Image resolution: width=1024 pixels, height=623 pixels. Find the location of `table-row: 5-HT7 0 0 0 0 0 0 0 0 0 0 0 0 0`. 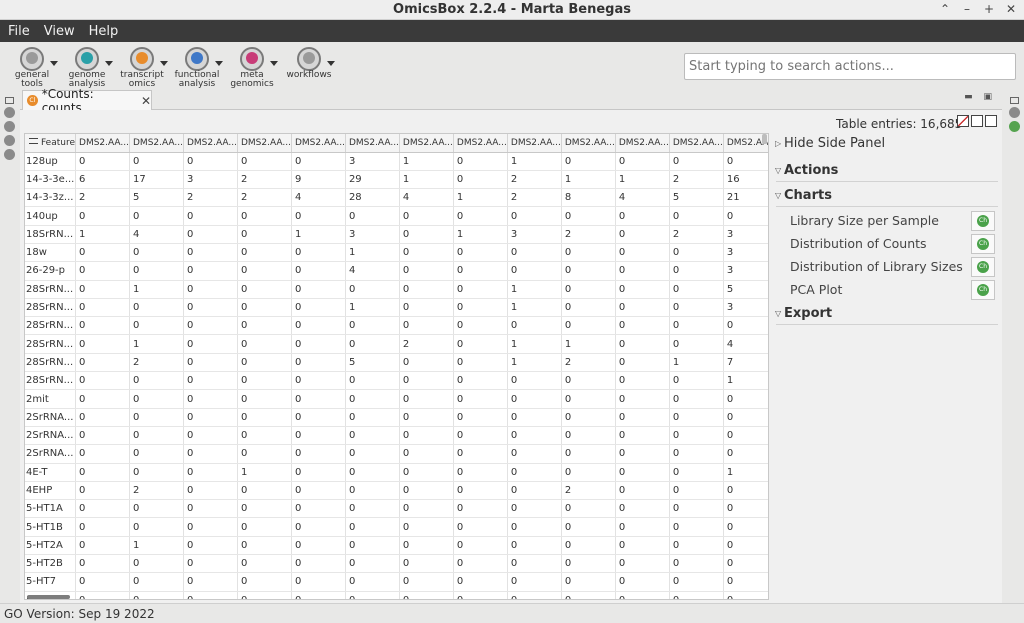

table-row: 5-HT7 0 0 0 0 0 0 0 0 0 0 0 0 0 is located at coordinates (396, 582).